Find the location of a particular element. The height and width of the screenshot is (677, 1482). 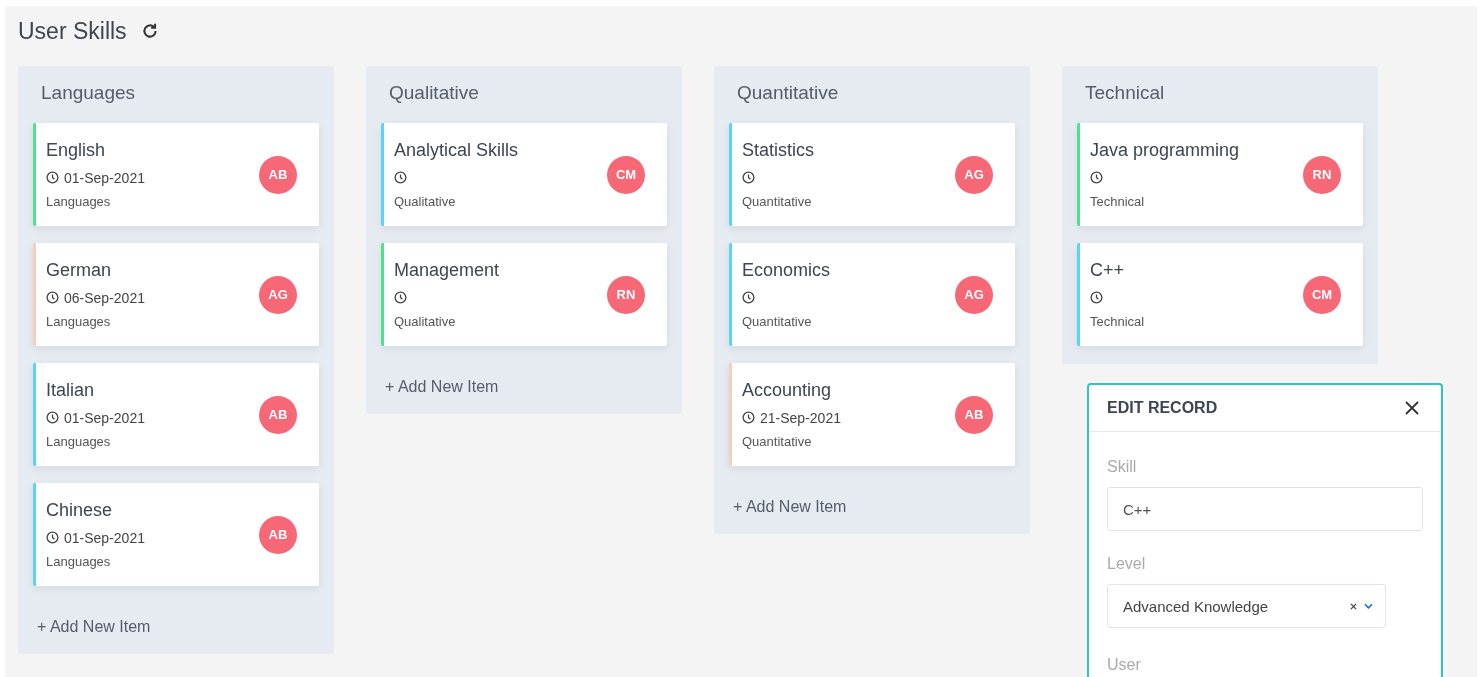

column-title: Technical is located at coordinates (1125, 93).